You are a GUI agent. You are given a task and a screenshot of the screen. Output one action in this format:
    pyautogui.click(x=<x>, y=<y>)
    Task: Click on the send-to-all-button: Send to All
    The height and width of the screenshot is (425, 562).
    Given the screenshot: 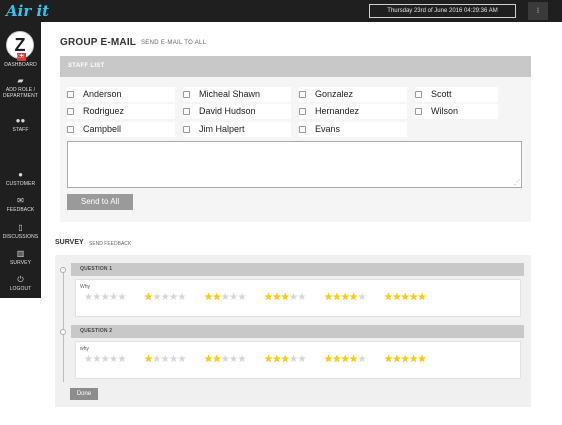 What is the action you would take?
    pyautogui.click(x=100, y=202)
    